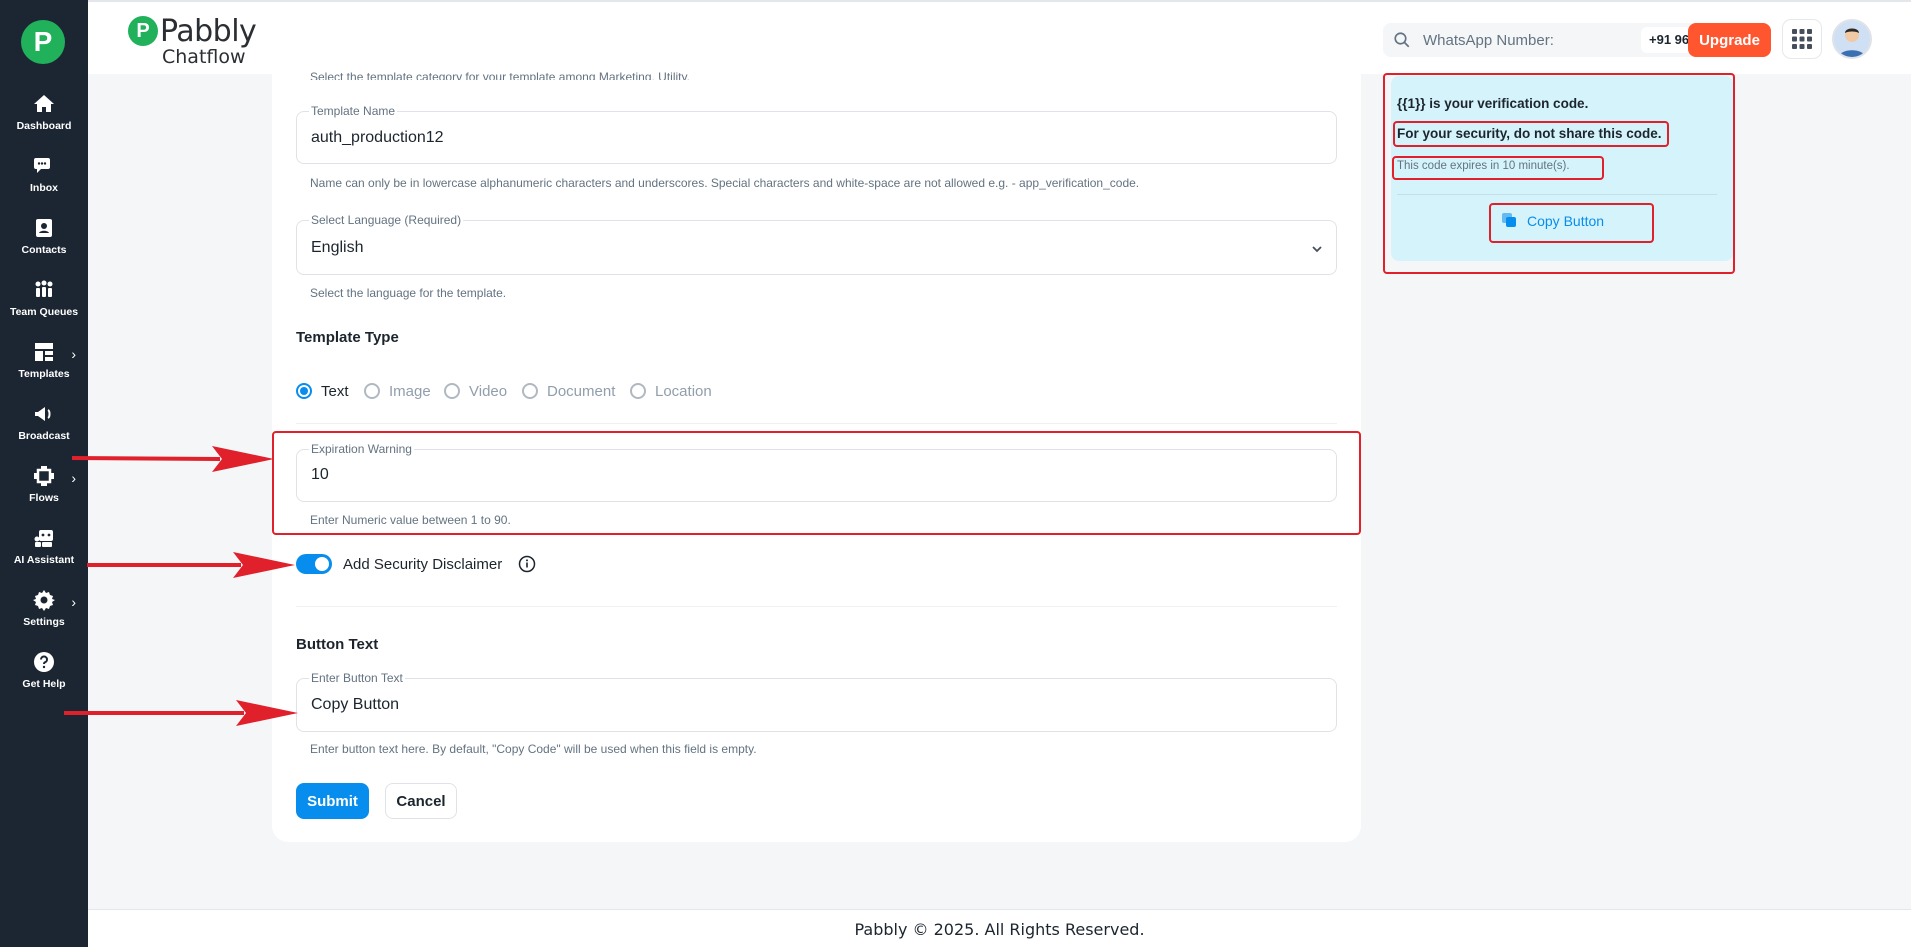  I want to click on sidebar-item-contacts: Contacts, so click(44, 243).